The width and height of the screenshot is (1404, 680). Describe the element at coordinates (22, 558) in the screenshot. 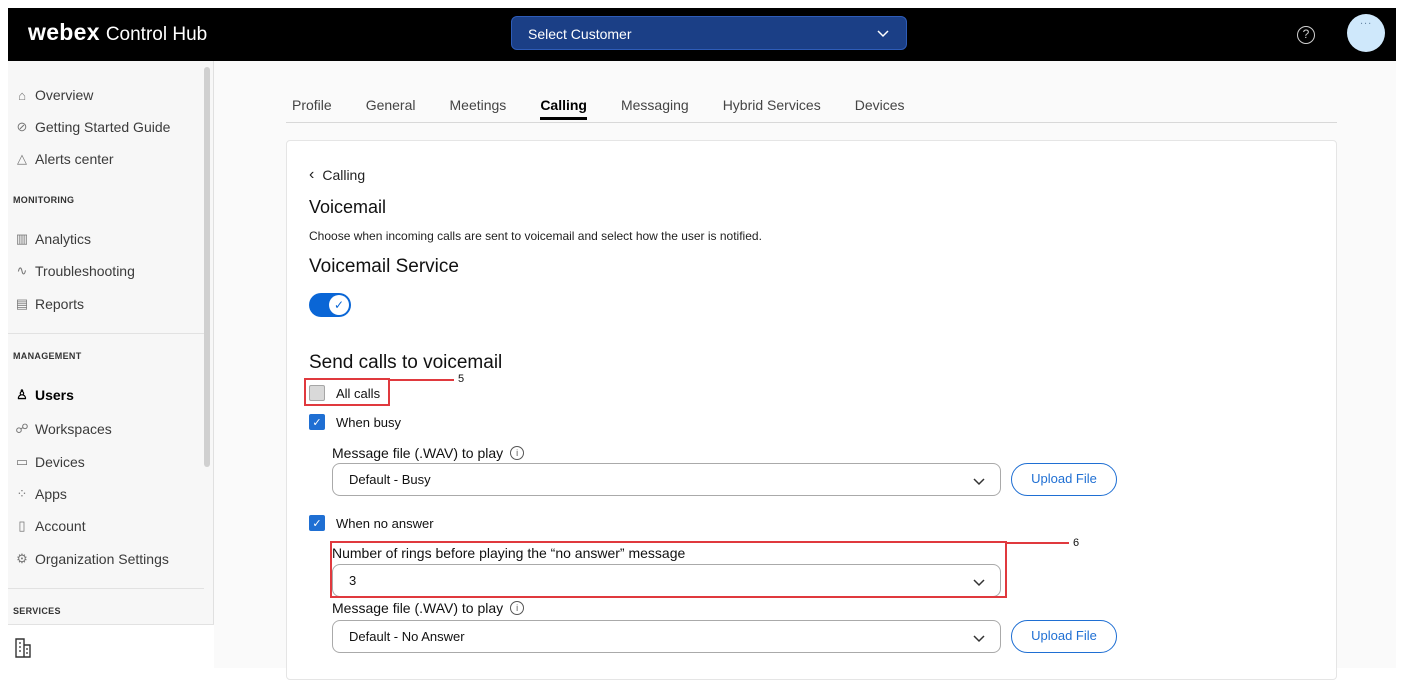

I see `gear-icon: ⚙` at that location.